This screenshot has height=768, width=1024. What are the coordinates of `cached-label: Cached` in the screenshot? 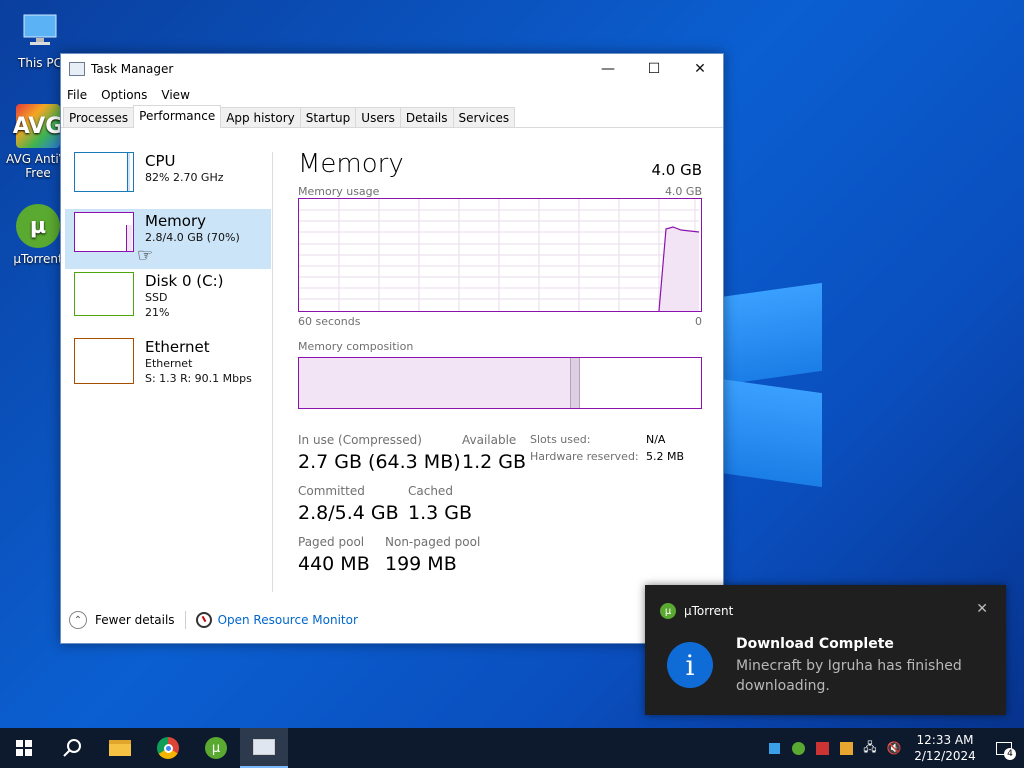 It's located at (430, 491).